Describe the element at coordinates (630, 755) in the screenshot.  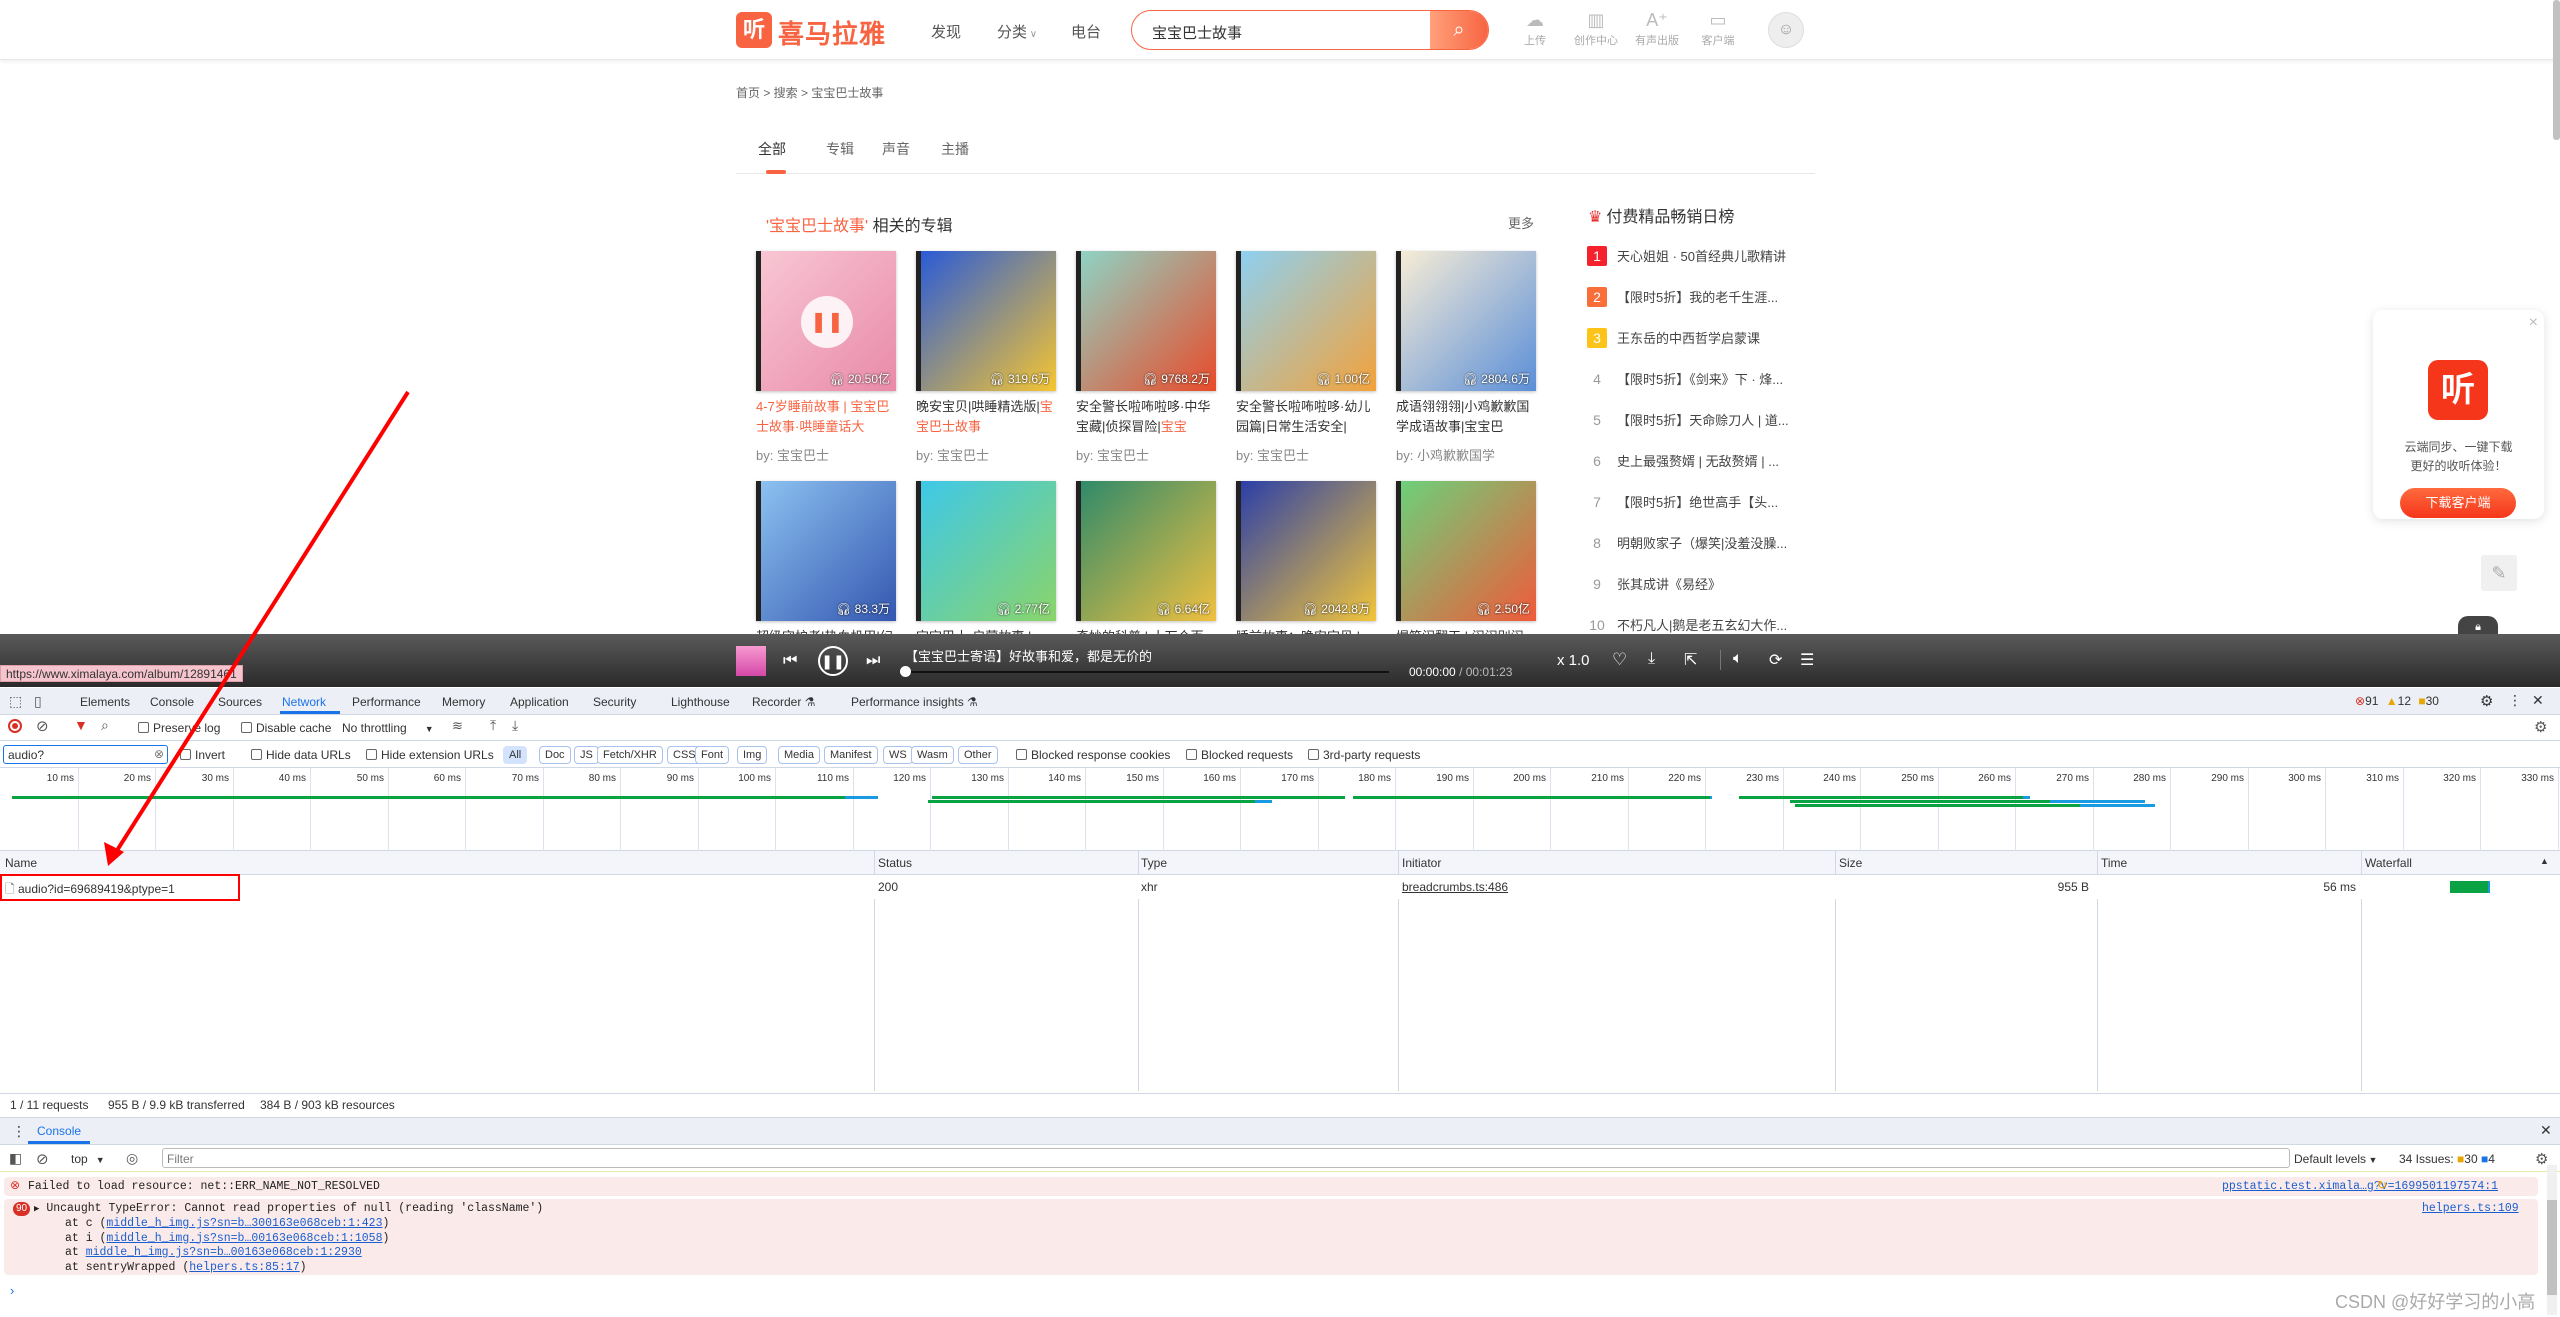
I see `type-filter-fetchxhr: Fetch/XHR` at that location.